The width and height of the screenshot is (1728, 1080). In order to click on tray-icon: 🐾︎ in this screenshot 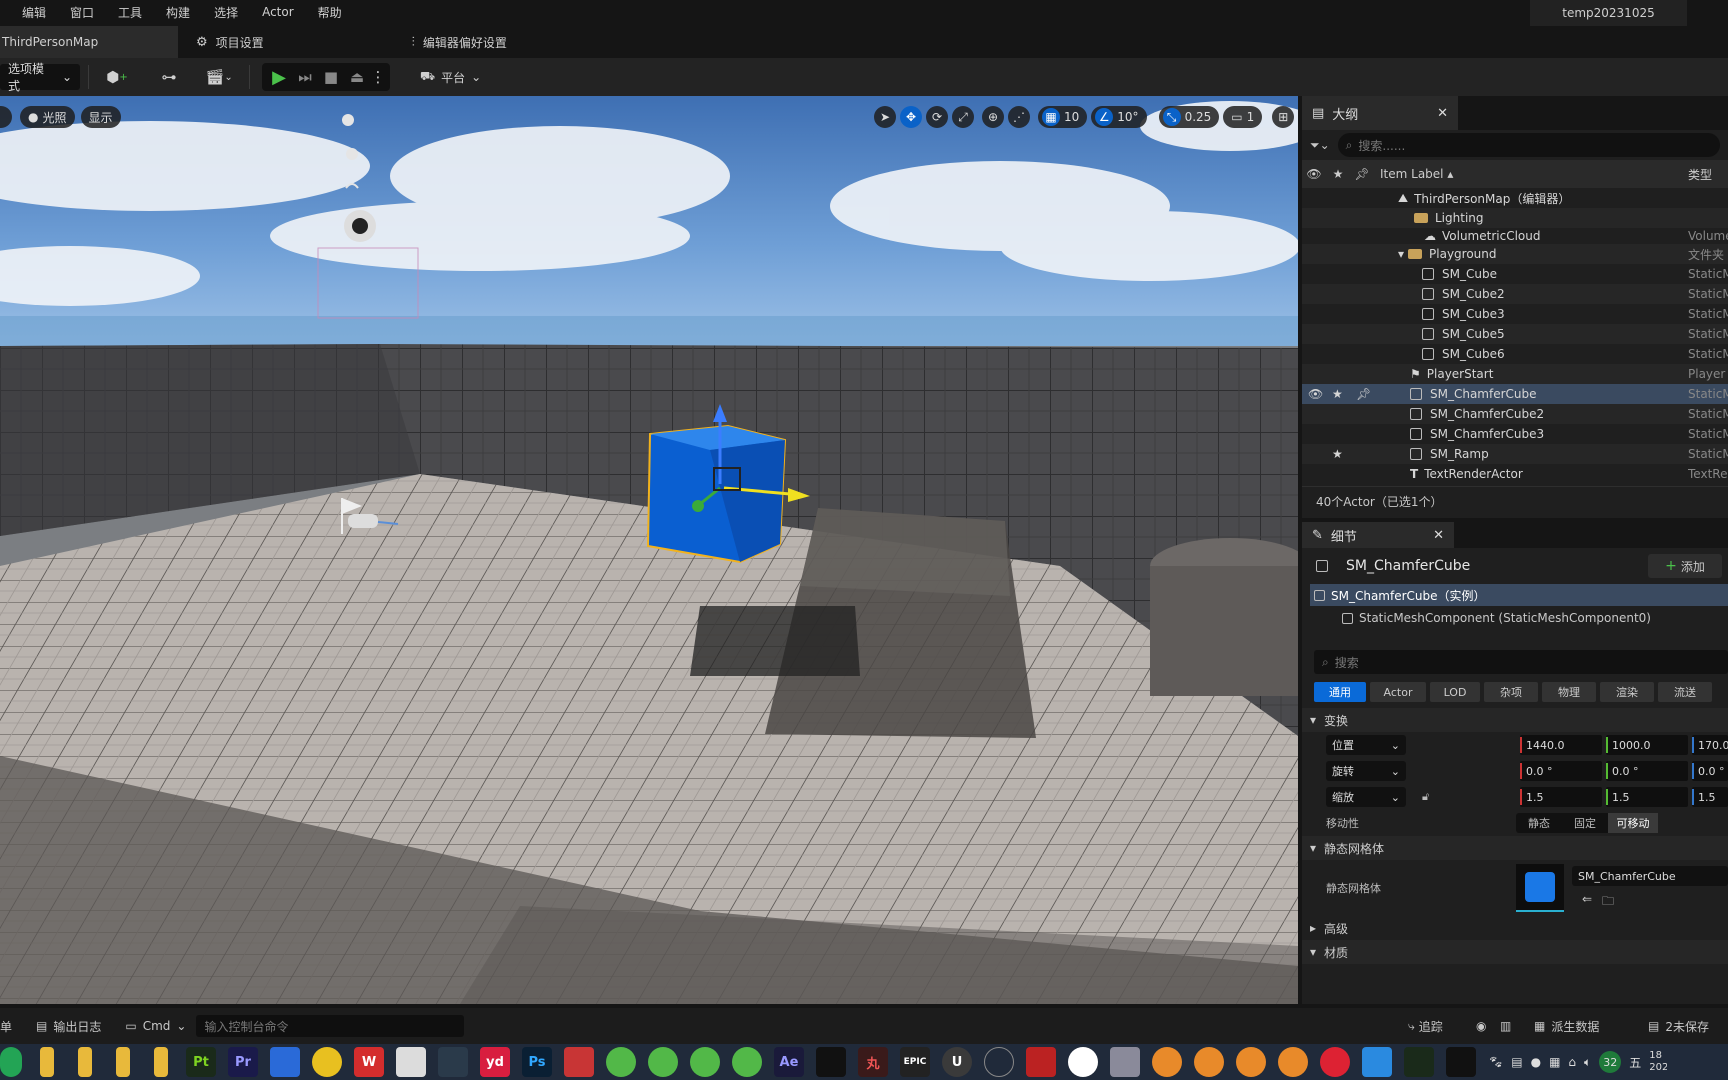, I will do `click(1495, 1062)`.